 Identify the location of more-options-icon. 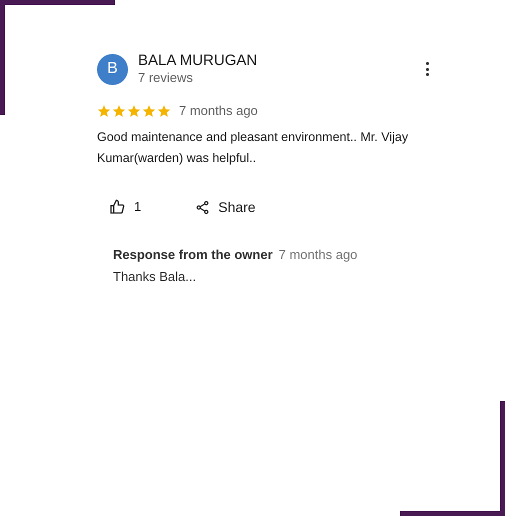
(427, 69).